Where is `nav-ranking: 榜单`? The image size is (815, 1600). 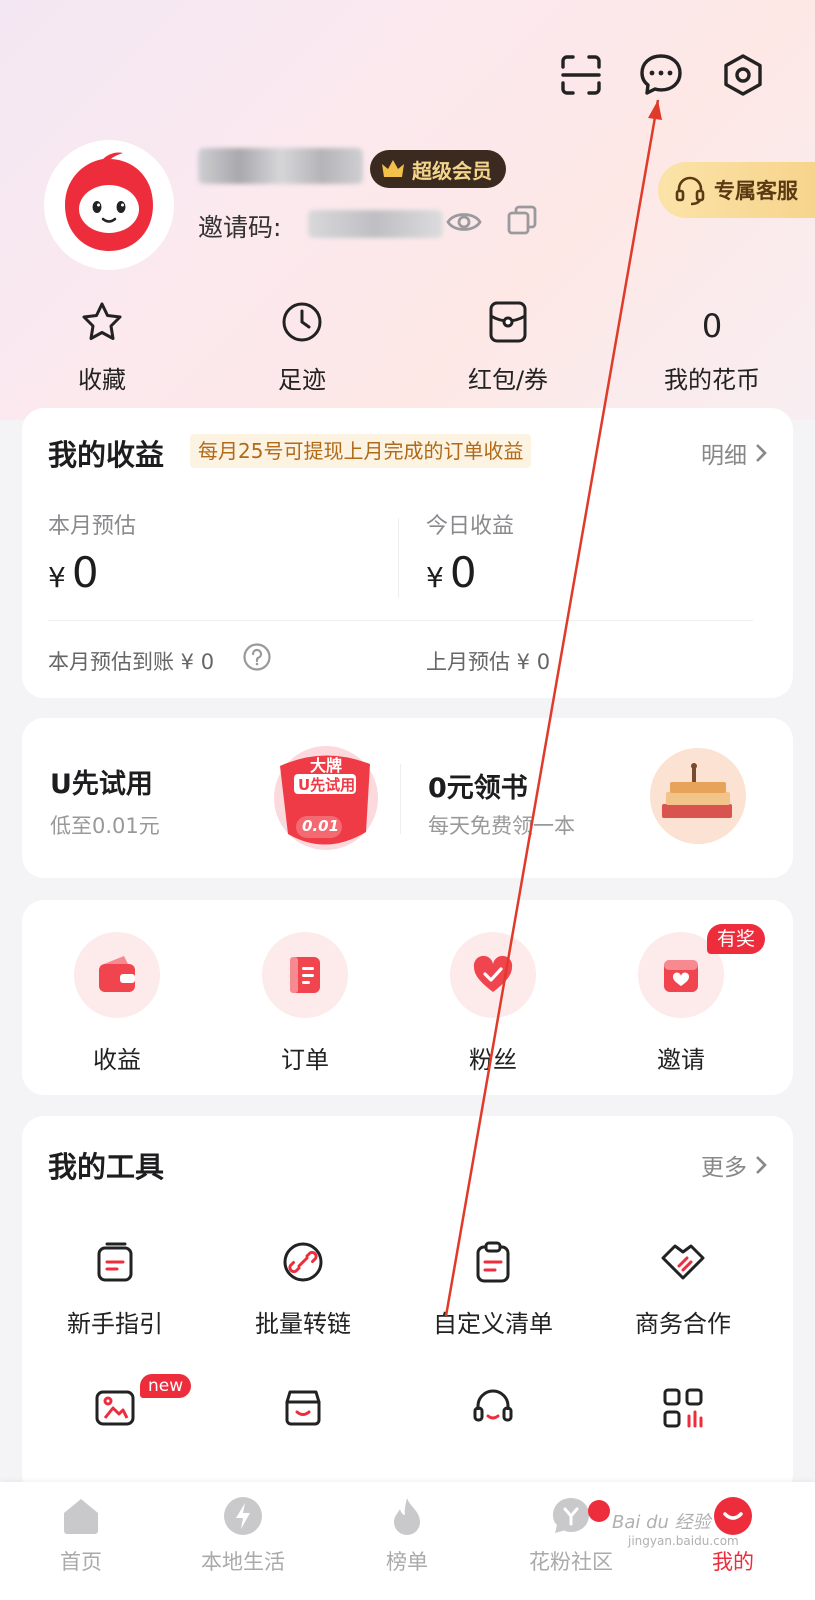 nav-ranking: 榜单 is located at coordinates (407, 1534).